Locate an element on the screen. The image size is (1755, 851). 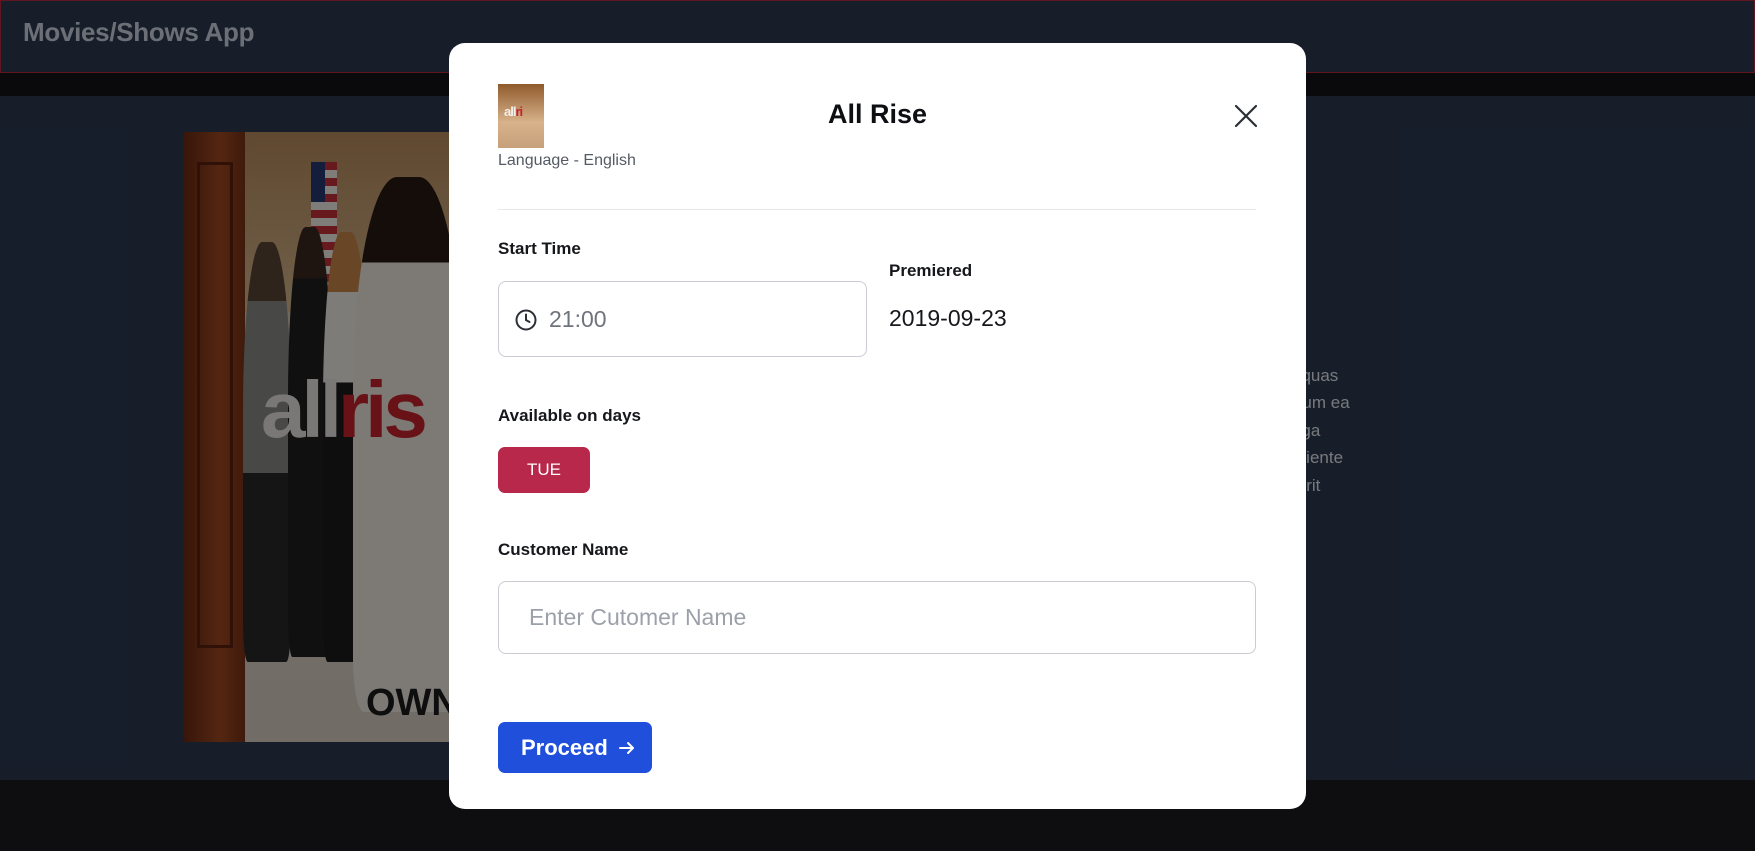
customer-name-label: Customer Name is located at coordinates (563, 549).